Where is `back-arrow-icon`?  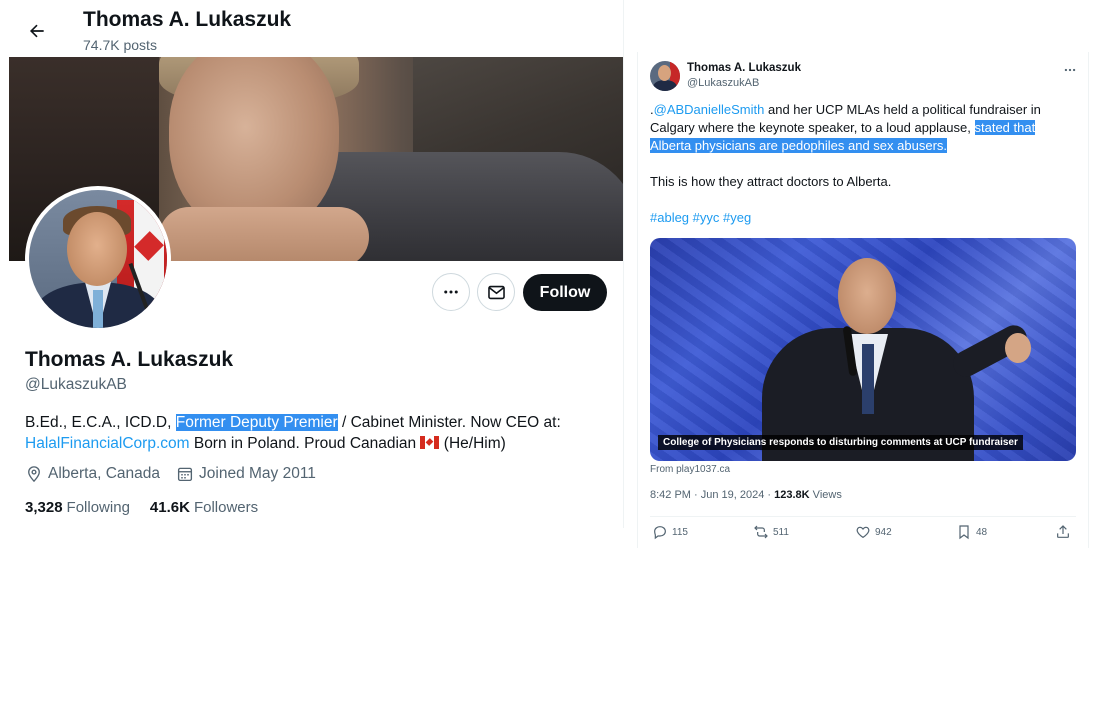 back-arrow-icon is located at coordinates (36, 31).